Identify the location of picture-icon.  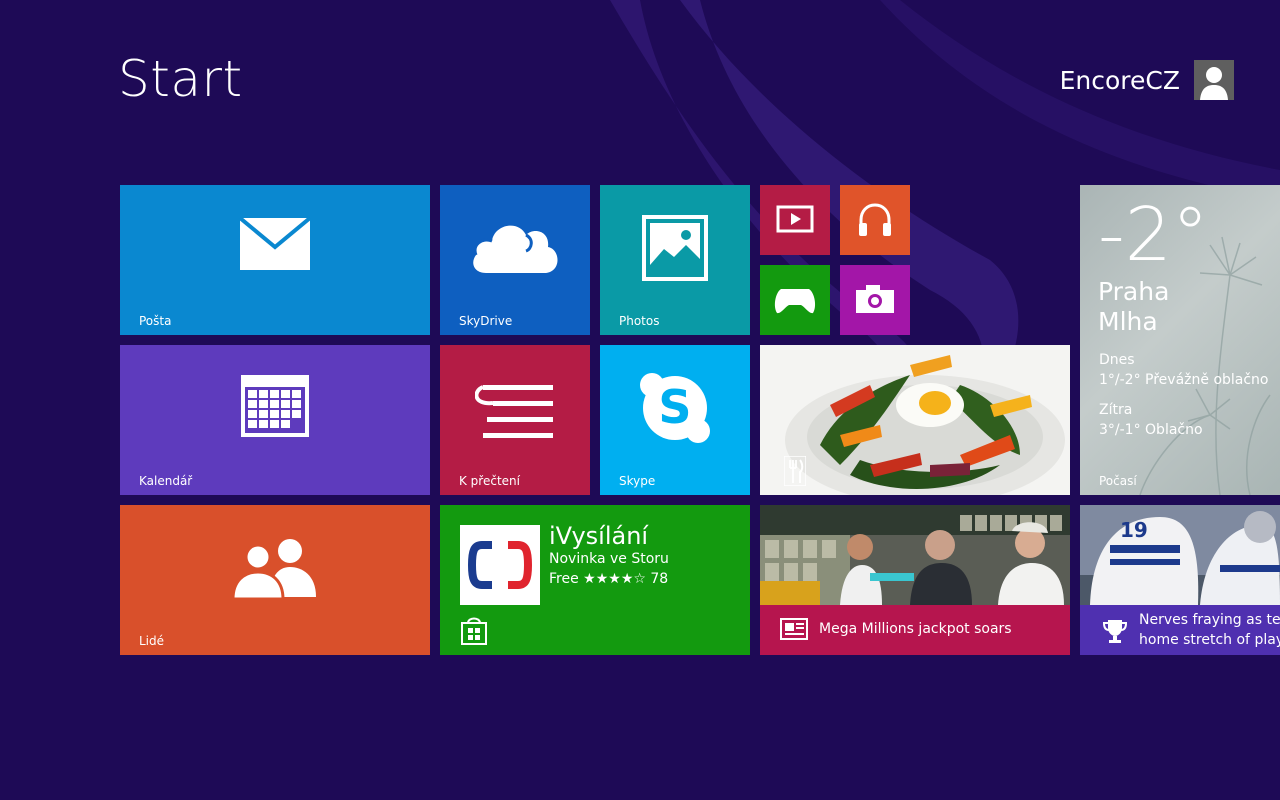
(675, 248).